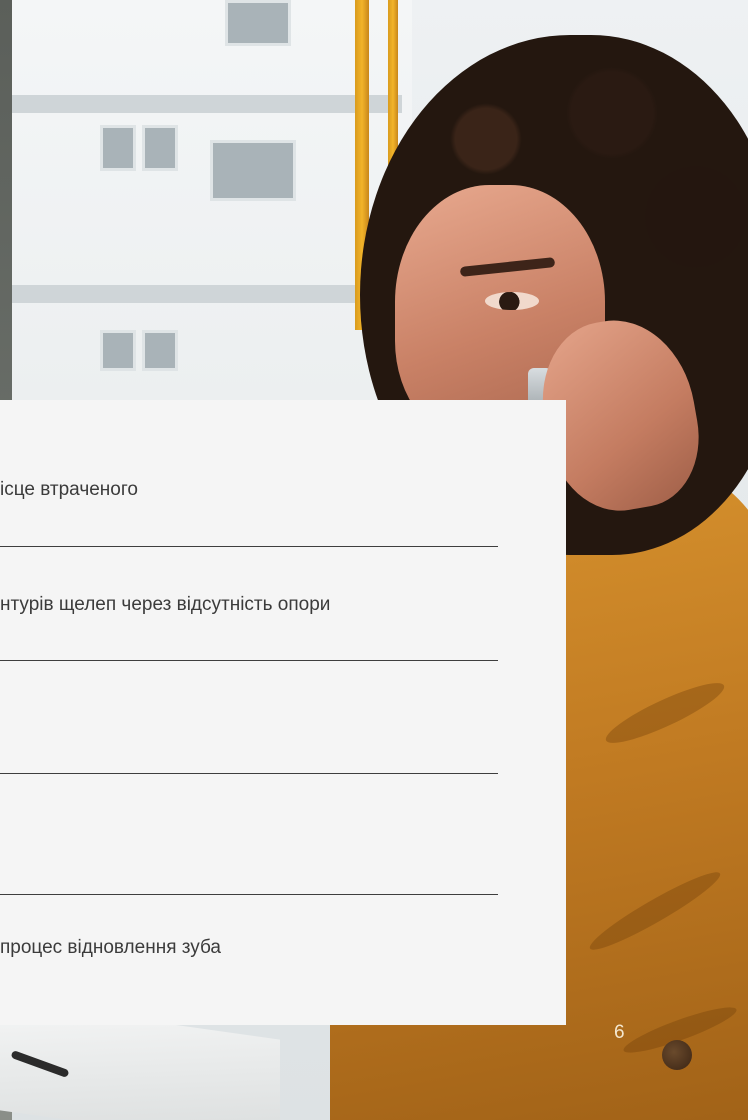  I want to click on list-item: нтурів щелеп через відсутність опори, so click(249, 605).